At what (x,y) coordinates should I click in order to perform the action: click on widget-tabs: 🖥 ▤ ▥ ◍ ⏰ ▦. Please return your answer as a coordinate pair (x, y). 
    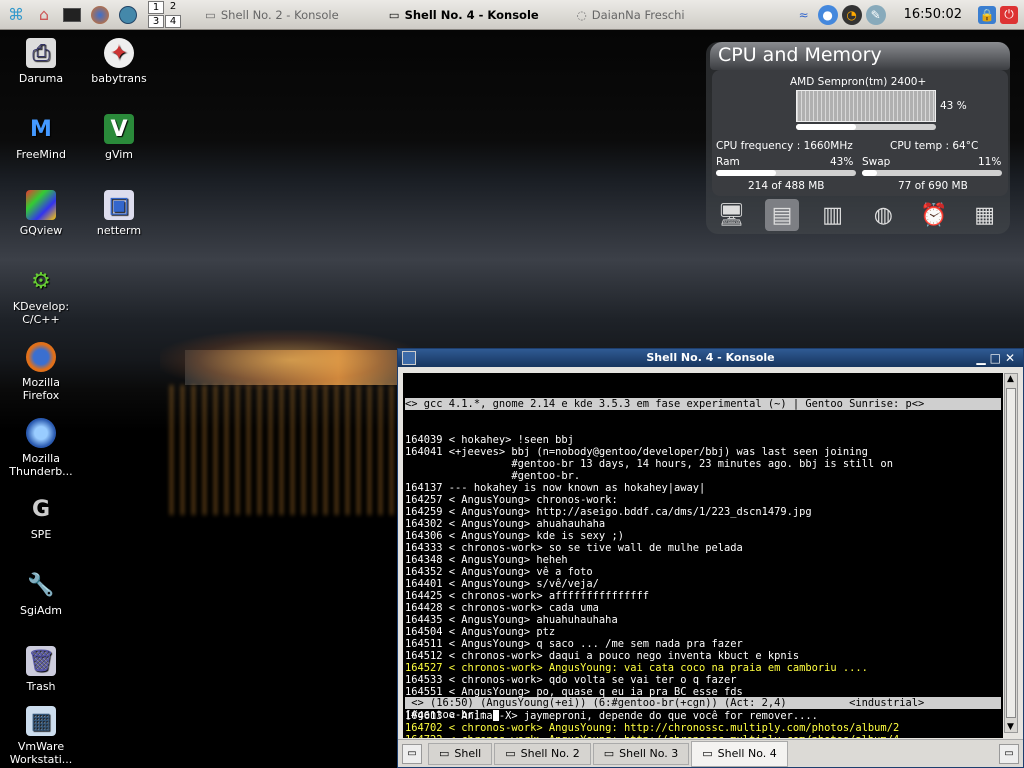
    Looking at the image, I should click on (858, 215).